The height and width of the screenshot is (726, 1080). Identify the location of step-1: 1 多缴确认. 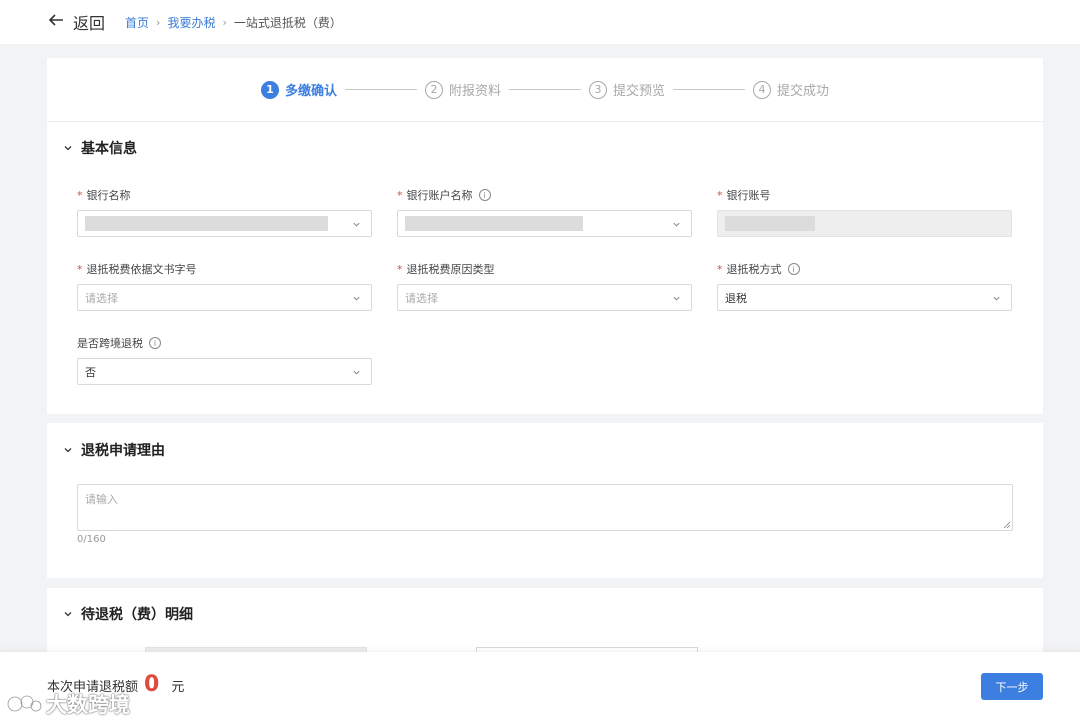
(298, 89).